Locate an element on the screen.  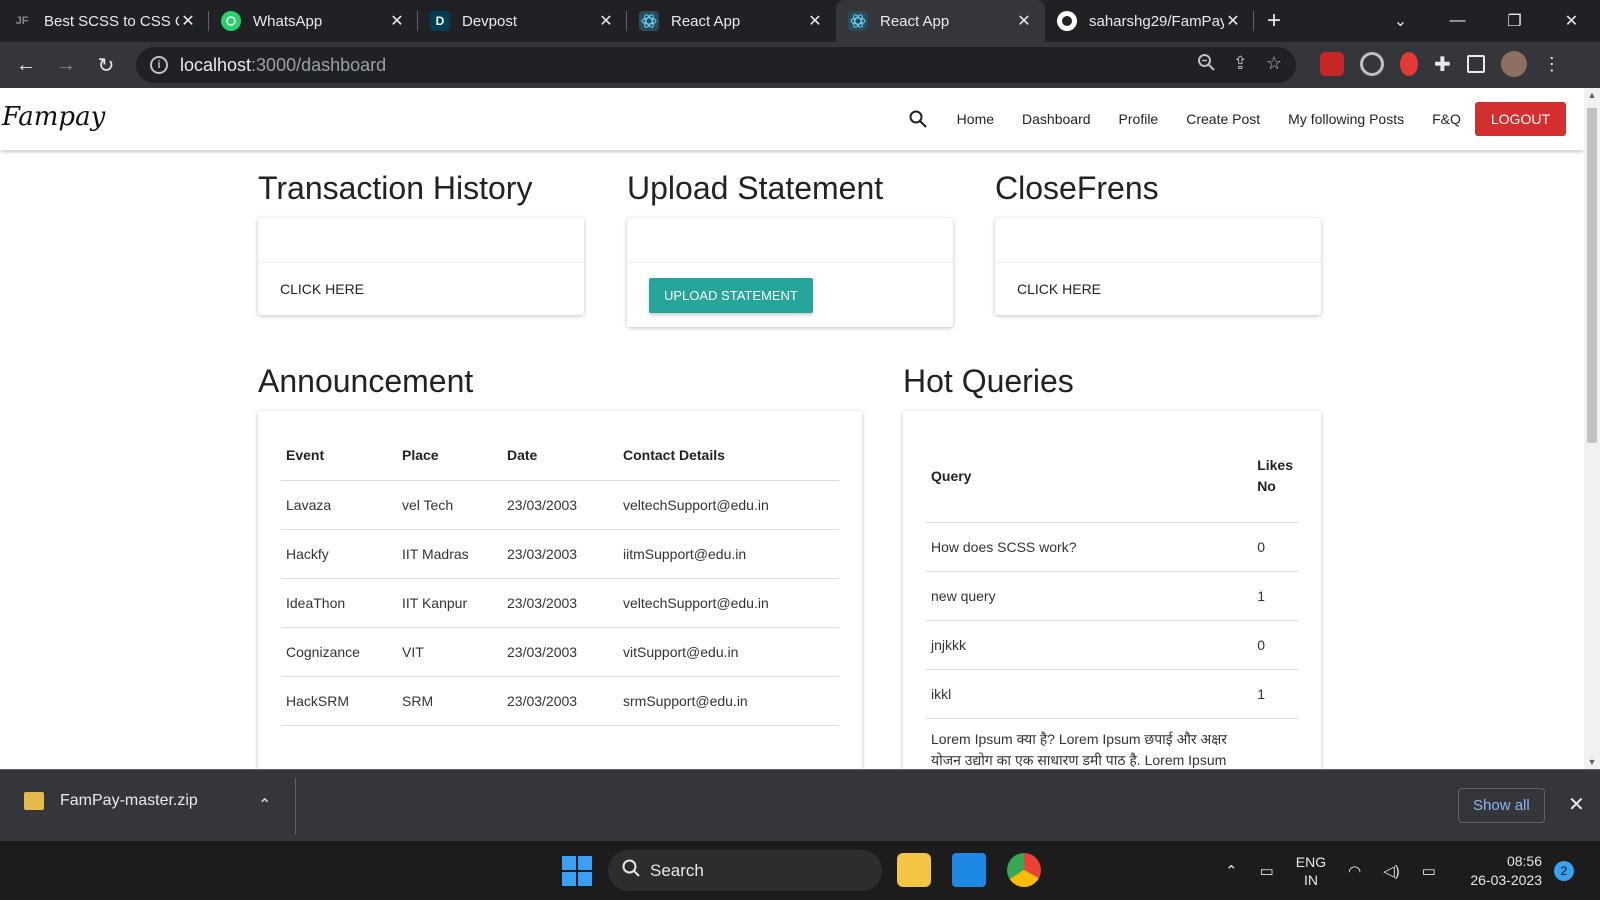
taskbar-search-label: Search is located at coordinates (677, 870).